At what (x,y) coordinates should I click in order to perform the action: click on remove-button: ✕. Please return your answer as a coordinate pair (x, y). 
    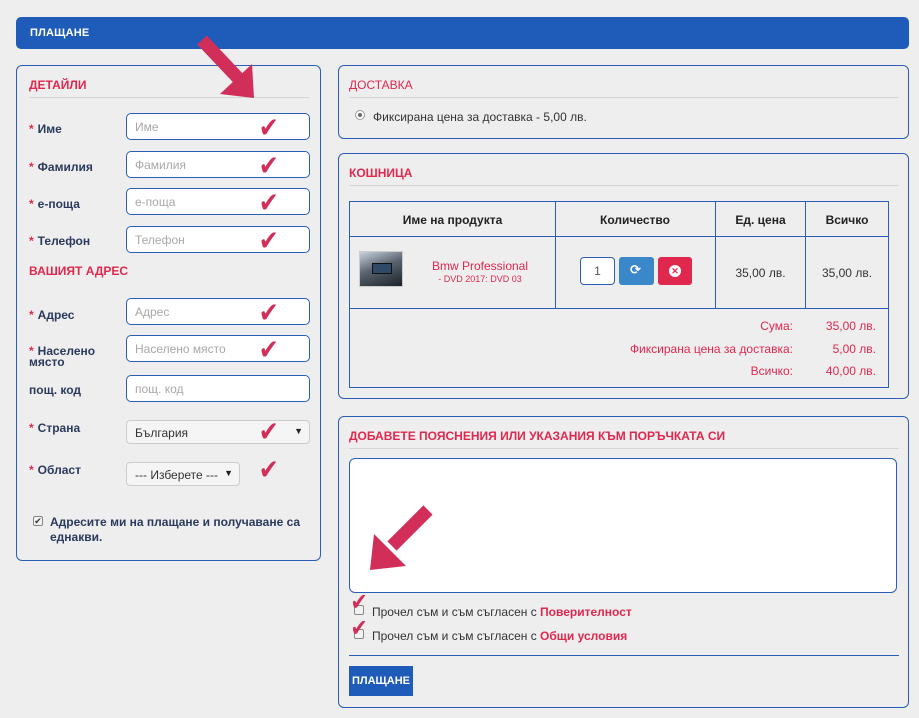
    Looking at the image, I should click on (675, 271).